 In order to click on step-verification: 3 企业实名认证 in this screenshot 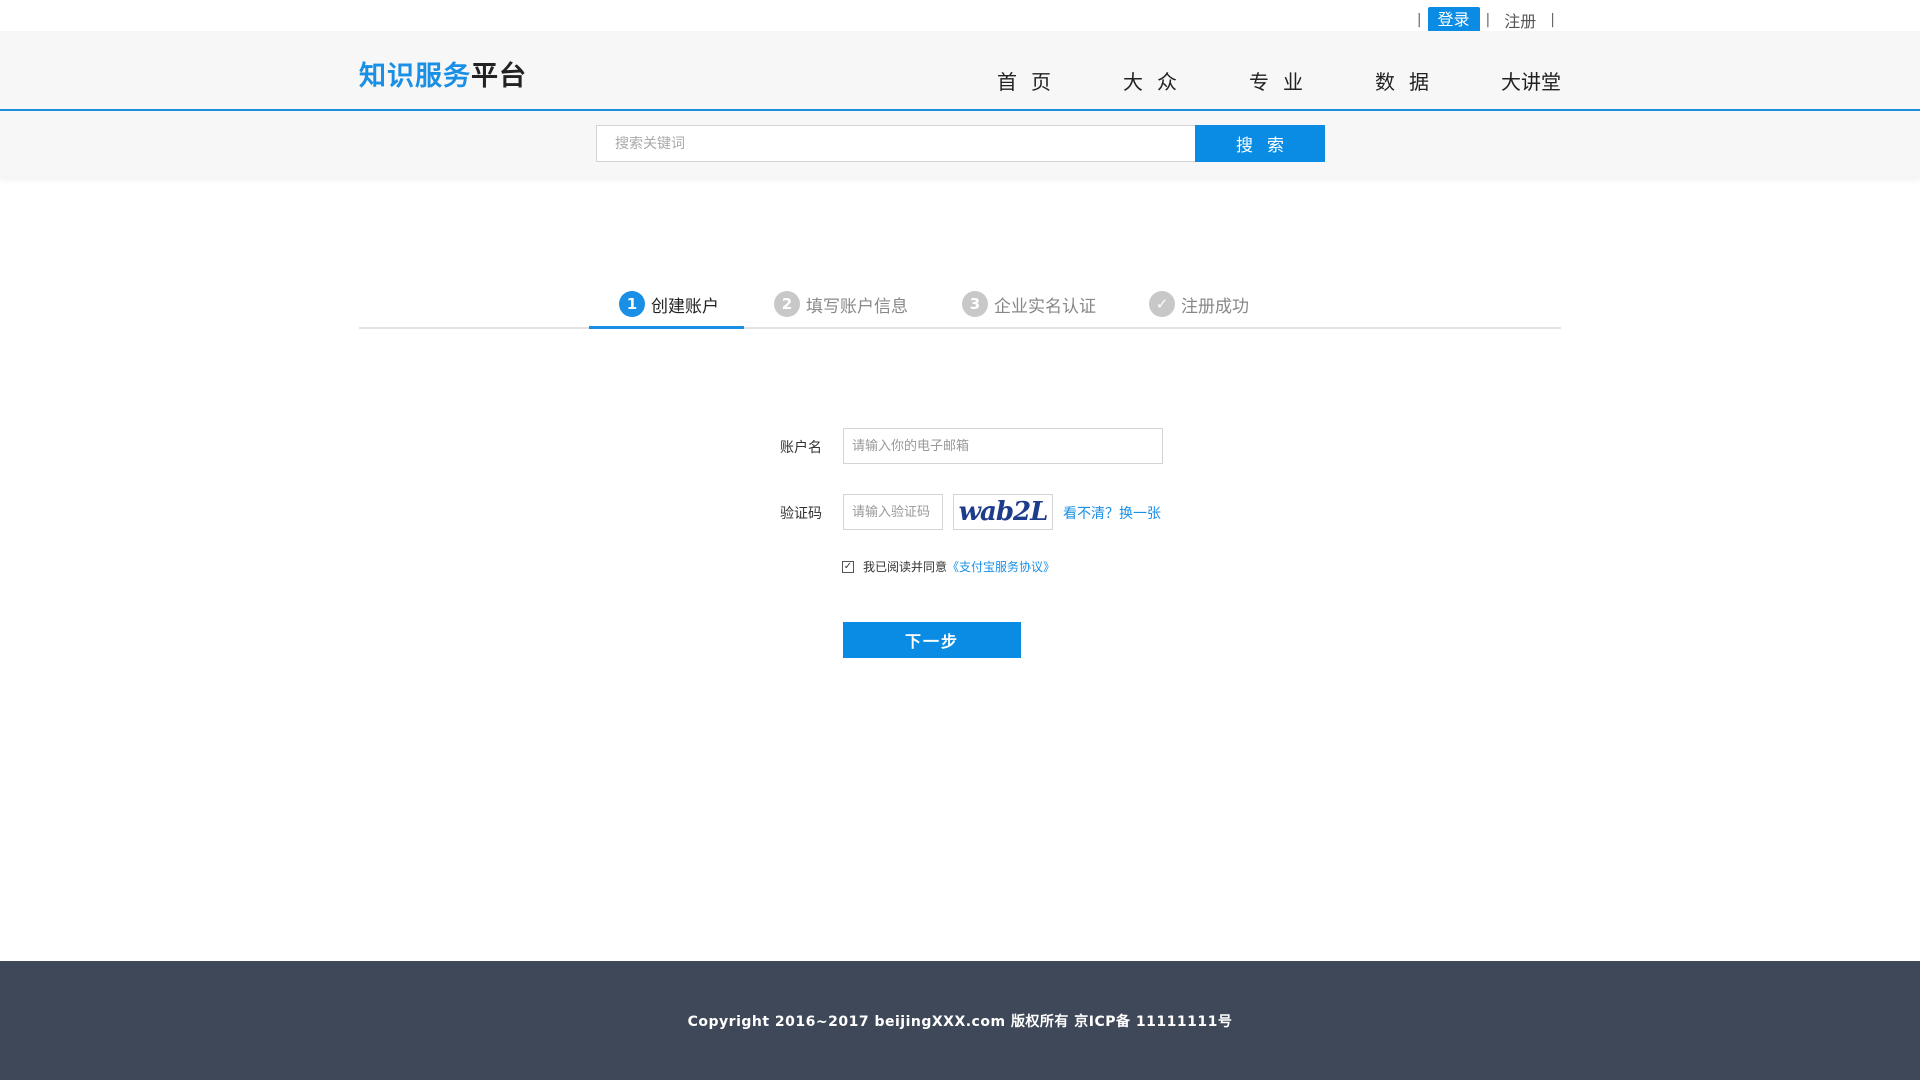, I will do `click(1029, 304)`.